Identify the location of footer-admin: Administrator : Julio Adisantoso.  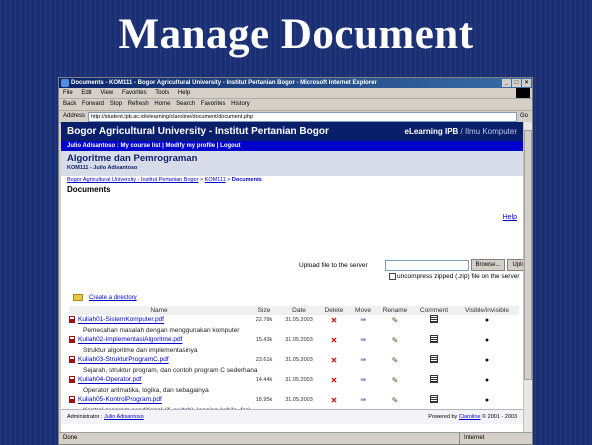
(105, 417).